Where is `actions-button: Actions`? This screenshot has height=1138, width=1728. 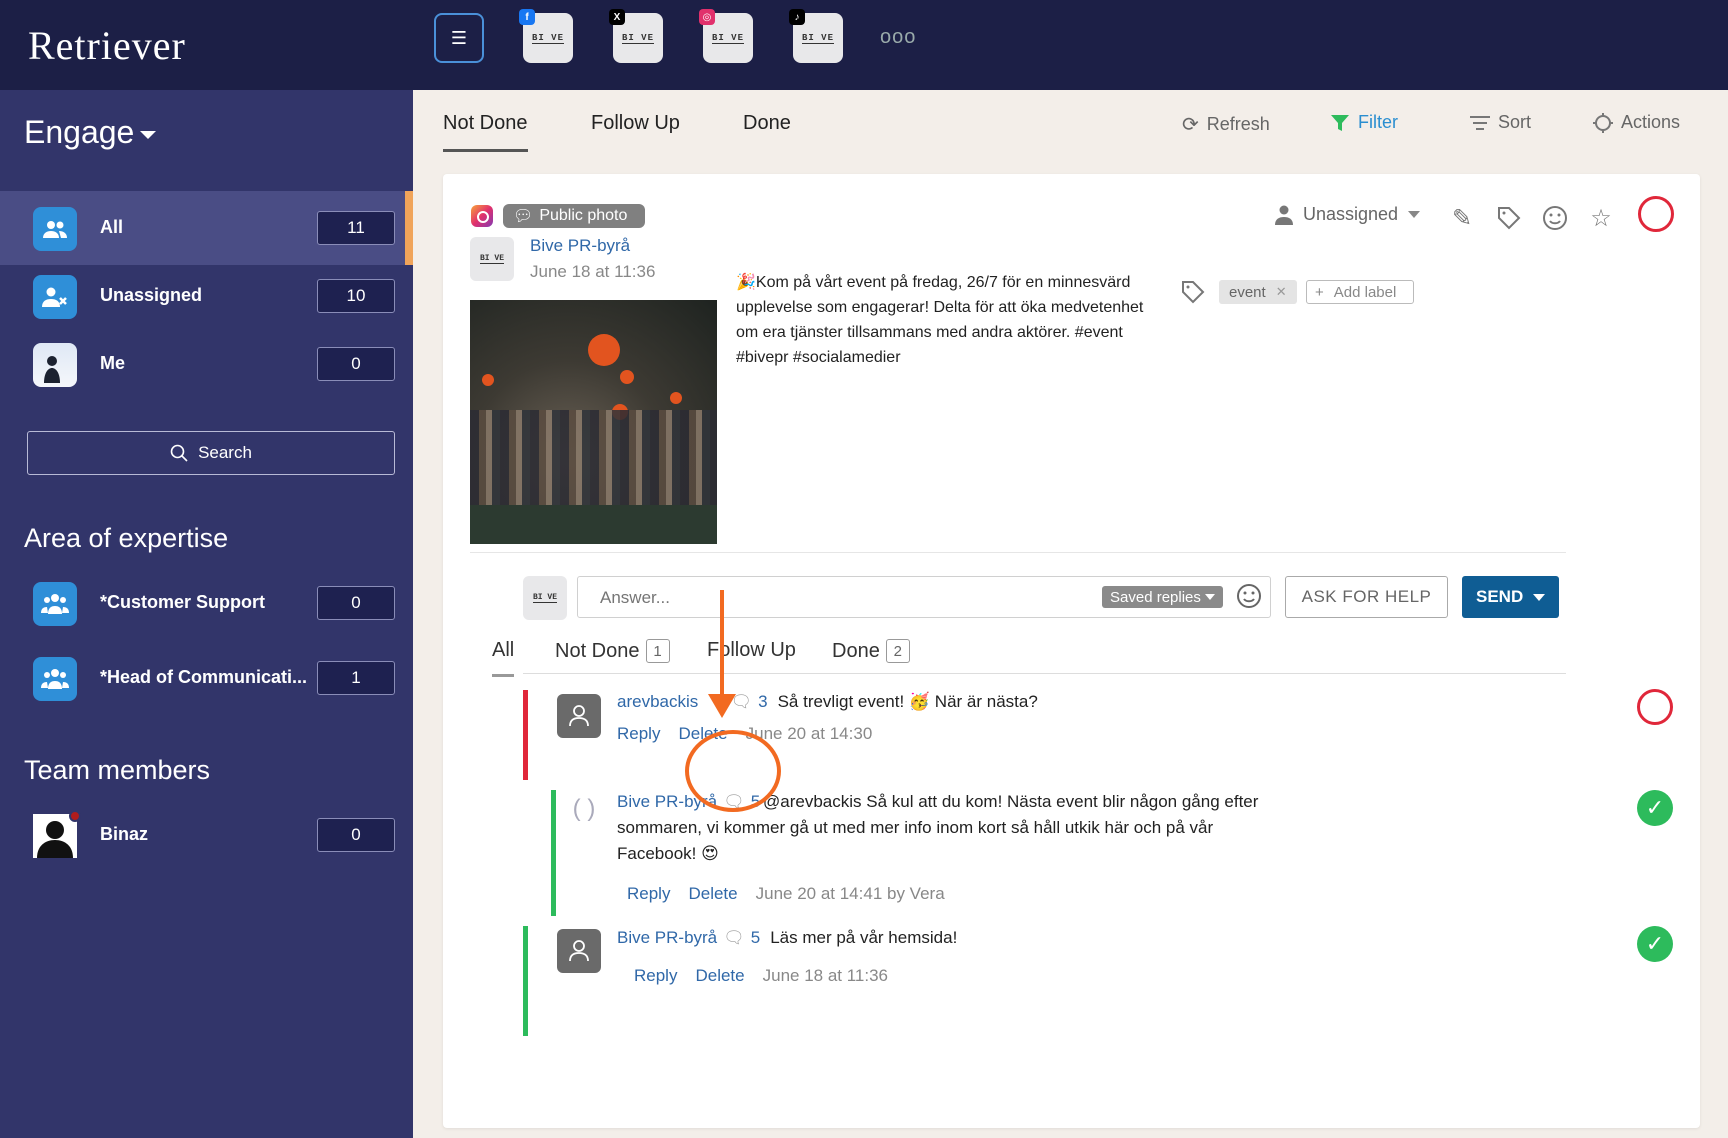 actions-button: Actions is located at coordinates (1636, 122).